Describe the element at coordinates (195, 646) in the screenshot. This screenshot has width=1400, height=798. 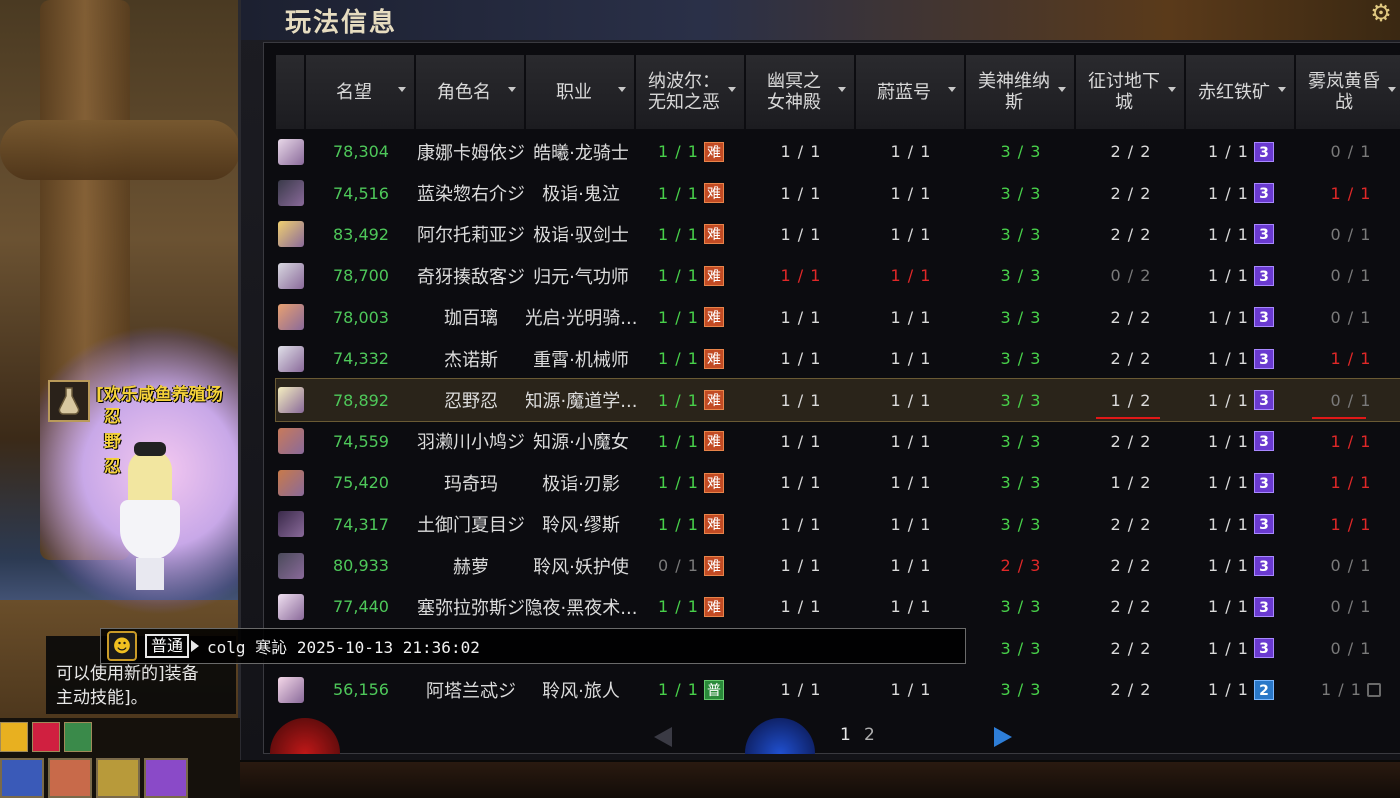
I see `channel-arrow-icon` at that location.